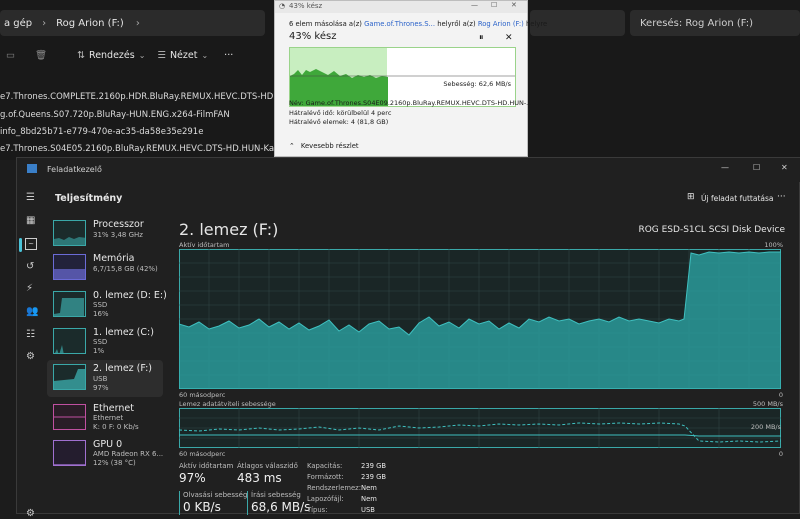 The width and height of the screenshot is (800, 519). I want to click on write-speed-marker, so click(247, 503).